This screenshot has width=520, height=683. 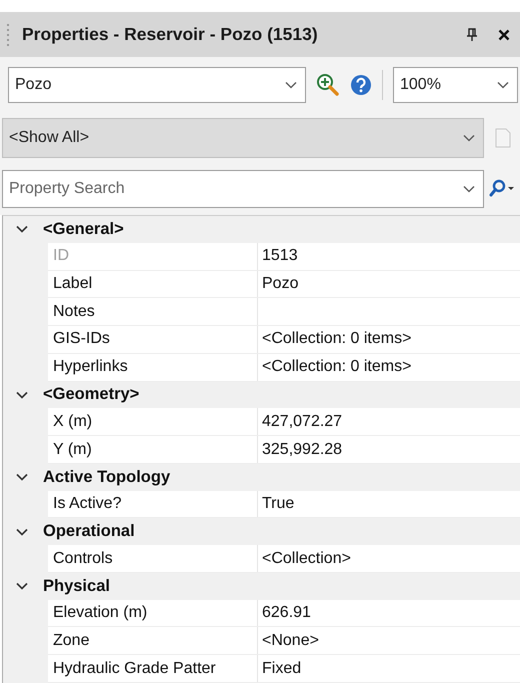 I want to click on property-value: 427,072.27, so click(x=389, y=422).